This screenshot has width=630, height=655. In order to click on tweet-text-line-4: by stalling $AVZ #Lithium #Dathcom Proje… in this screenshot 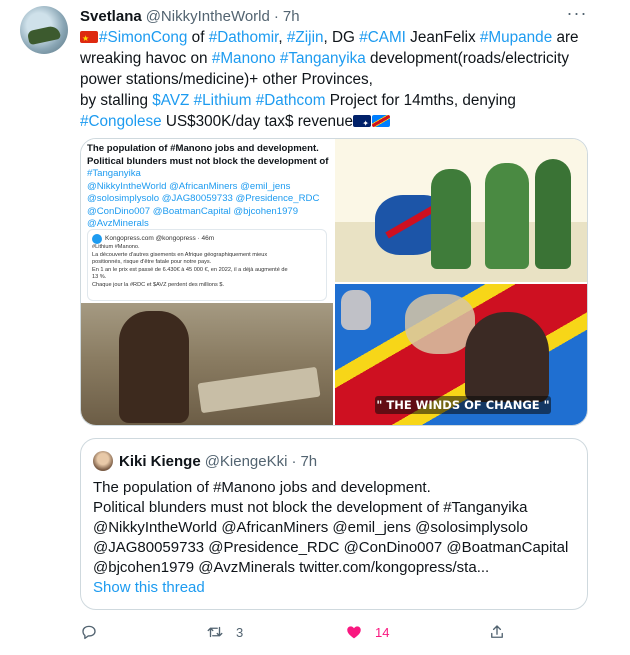, I will do `click(340, 100)`.